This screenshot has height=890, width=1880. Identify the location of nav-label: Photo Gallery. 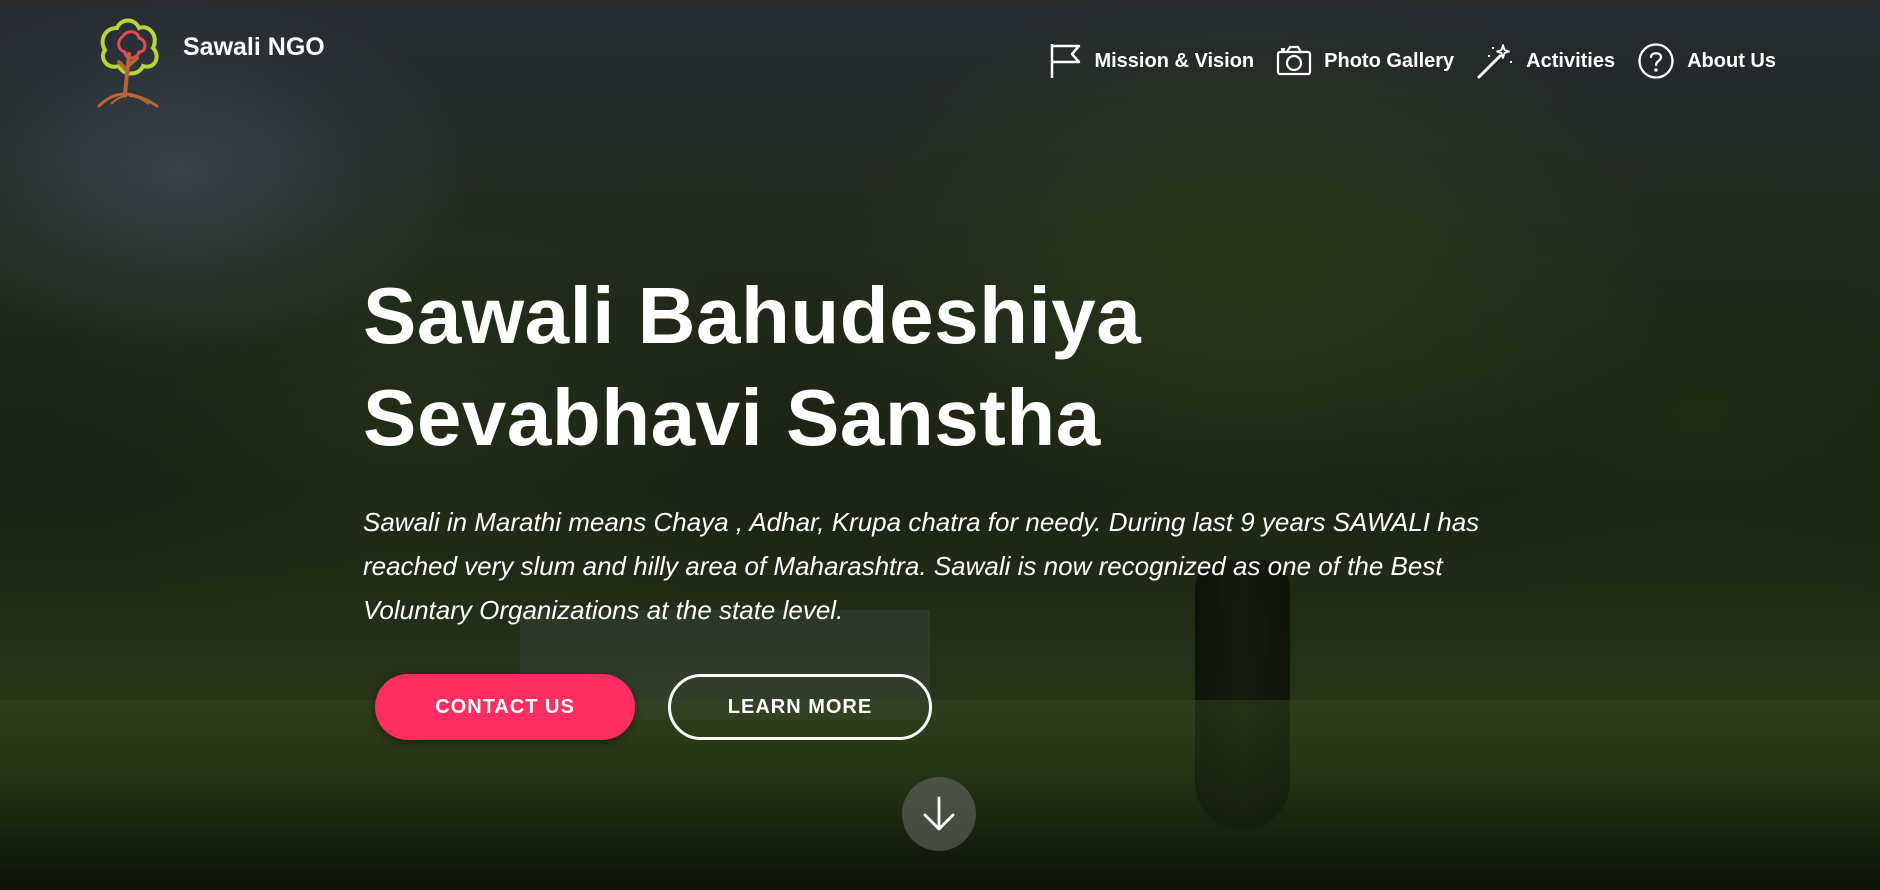
(1389, 61).